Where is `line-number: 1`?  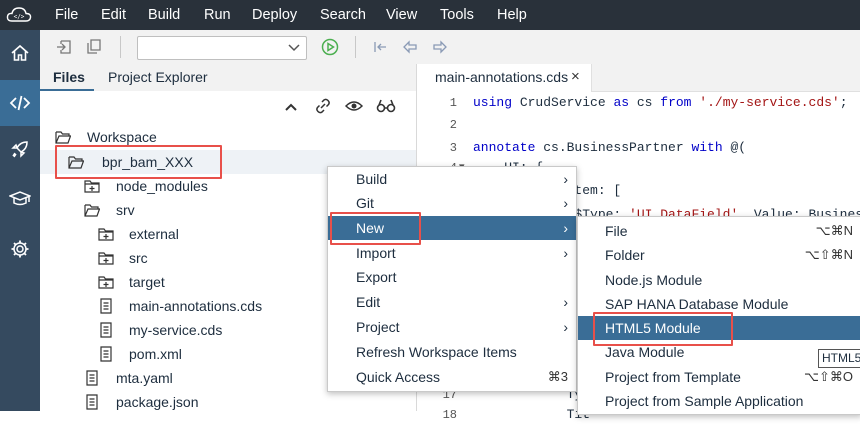
line-number: 1 is located at coordinates (453, 103).